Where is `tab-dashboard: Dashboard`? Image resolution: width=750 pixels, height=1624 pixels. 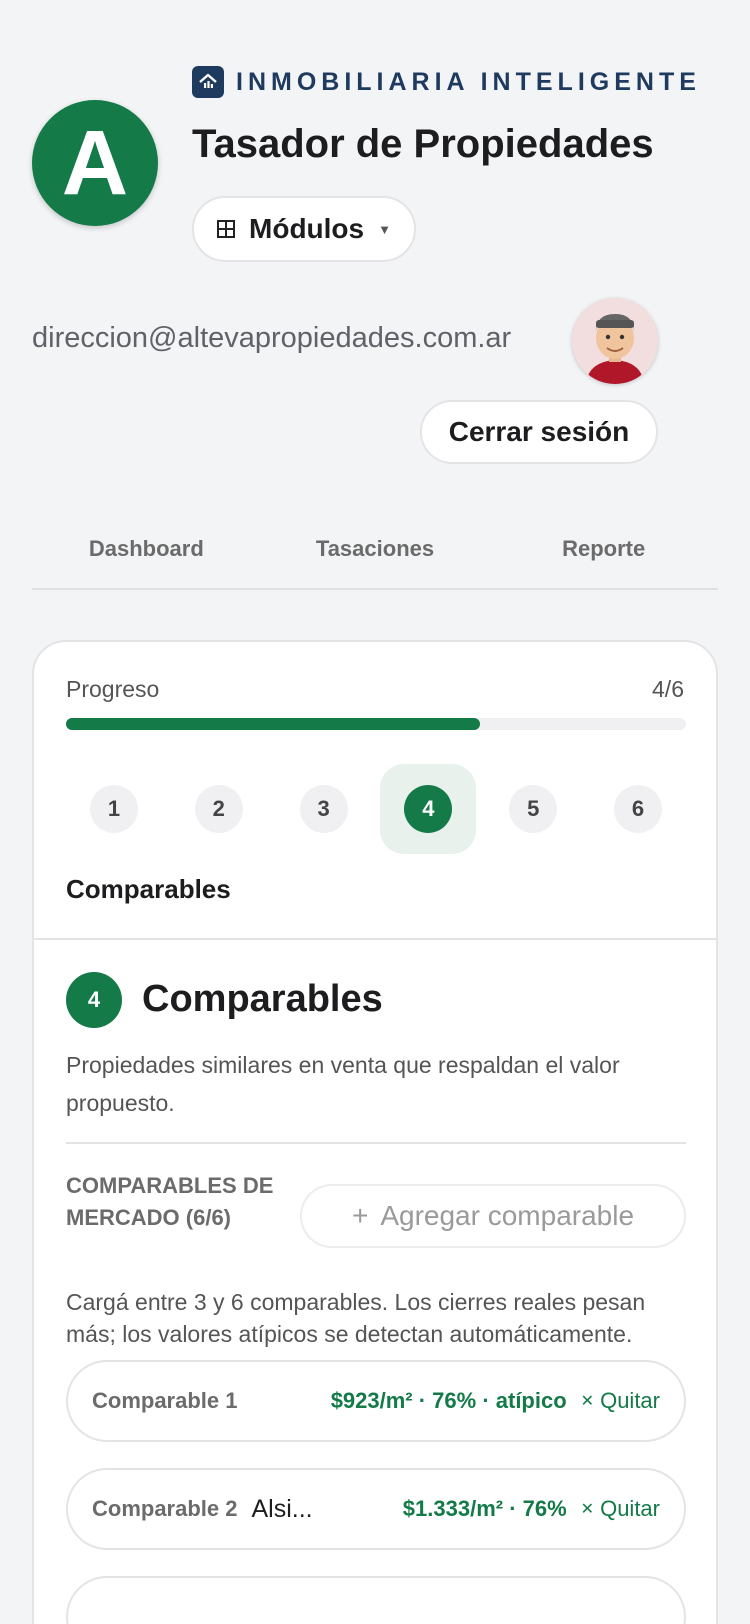 tab-dashboard: Dashboard is located at coordinates (146, 554).